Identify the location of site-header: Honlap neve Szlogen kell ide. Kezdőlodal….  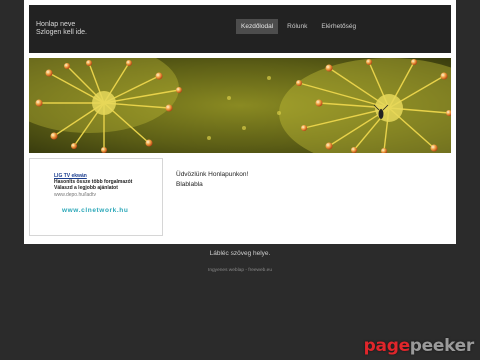
(240, 29).